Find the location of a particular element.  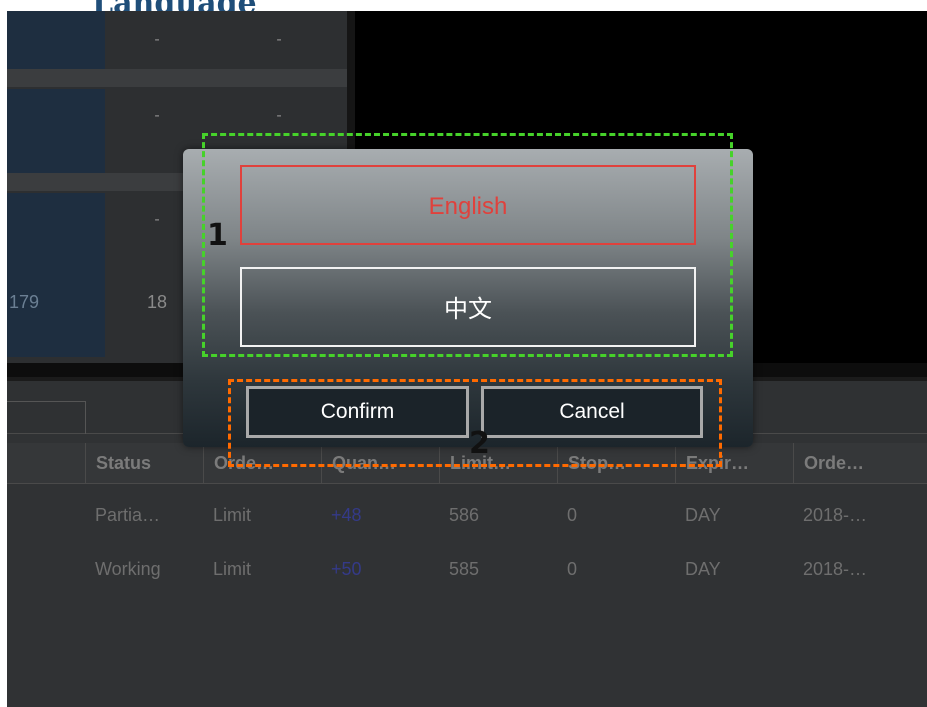

grid-row-name: 179 is located at coordinates (56, 317).